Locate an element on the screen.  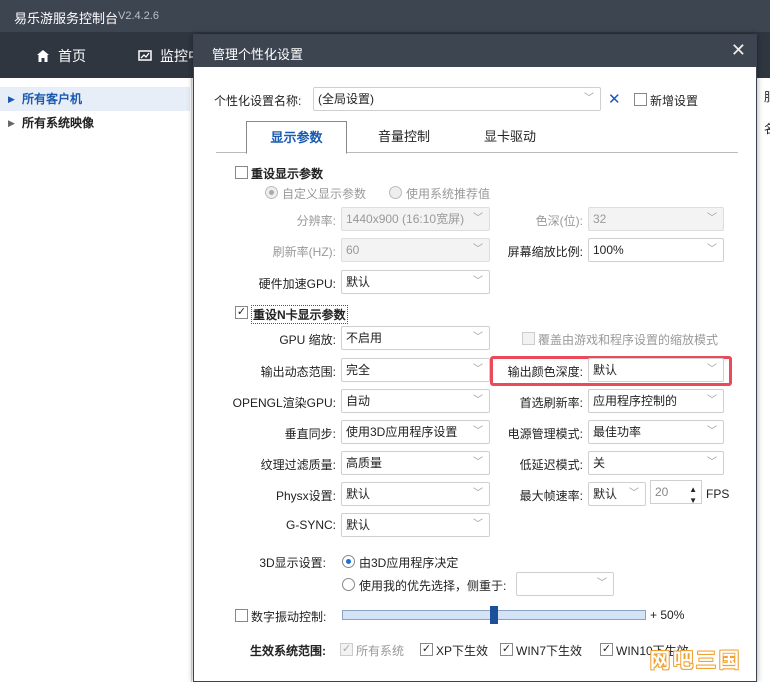
nav-home: 首页 is located at coordinates (61, 56).